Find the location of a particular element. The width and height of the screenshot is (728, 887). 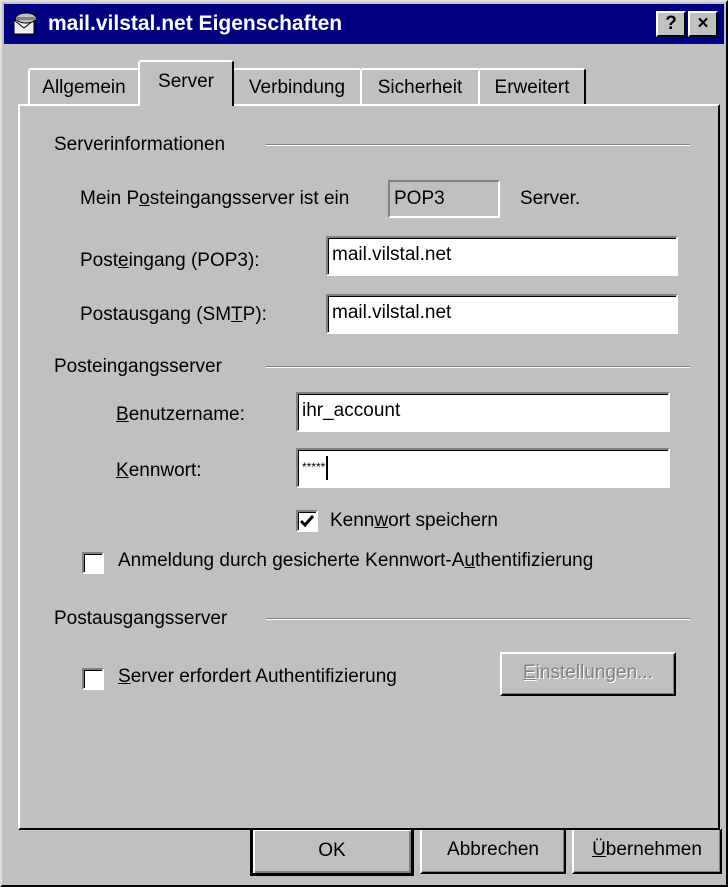

spa-checkbox is located at coordinates (93, 563).